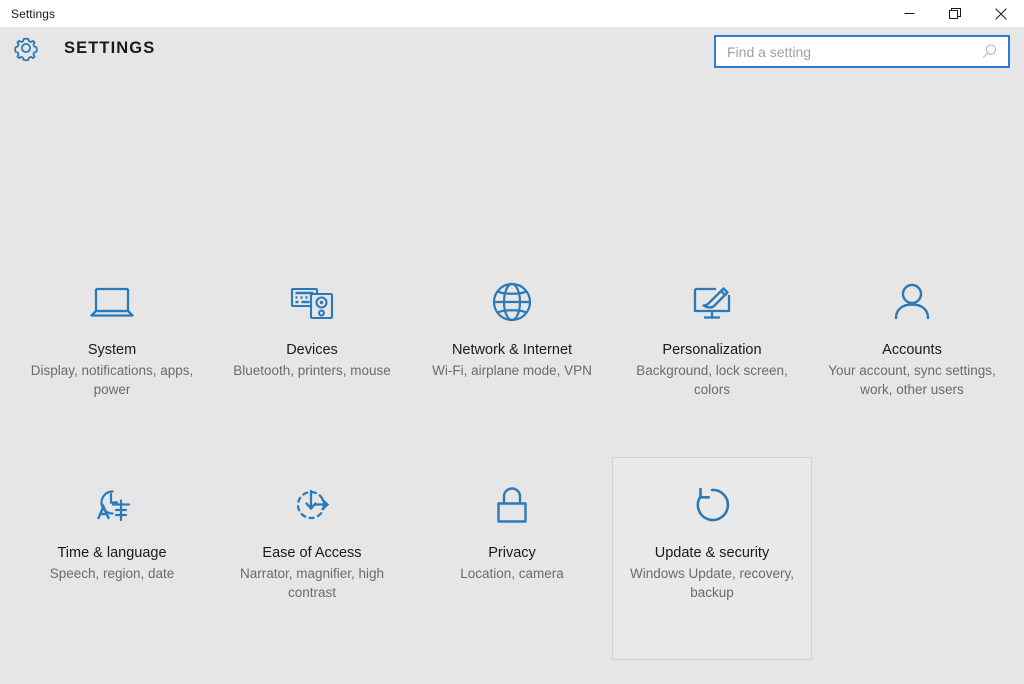  What do you see at coordinates (512, 13) in the screenshot?
I see `title-bar: Settings` at bounding box center [512, 13].